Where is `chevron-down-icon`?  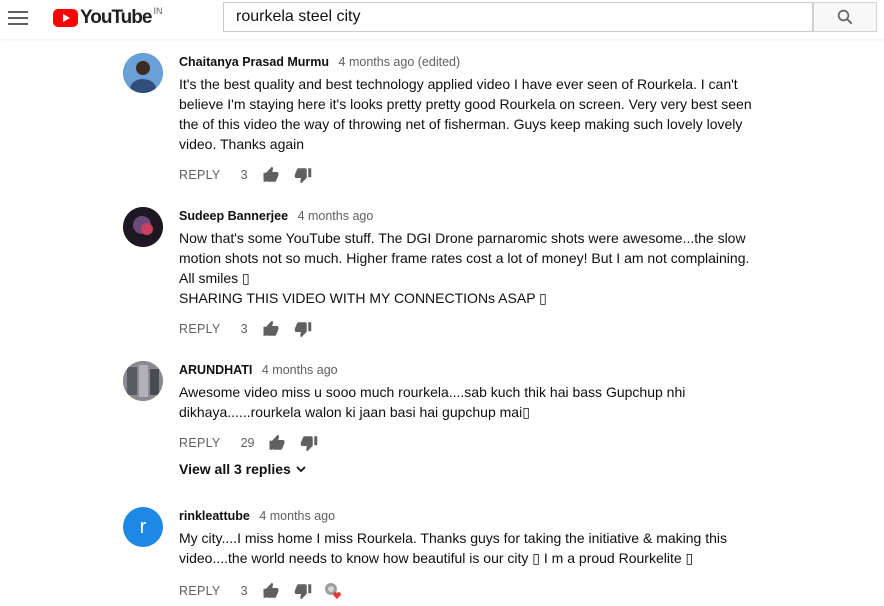 chevron-down-icon is located at coordinates (301, 469).